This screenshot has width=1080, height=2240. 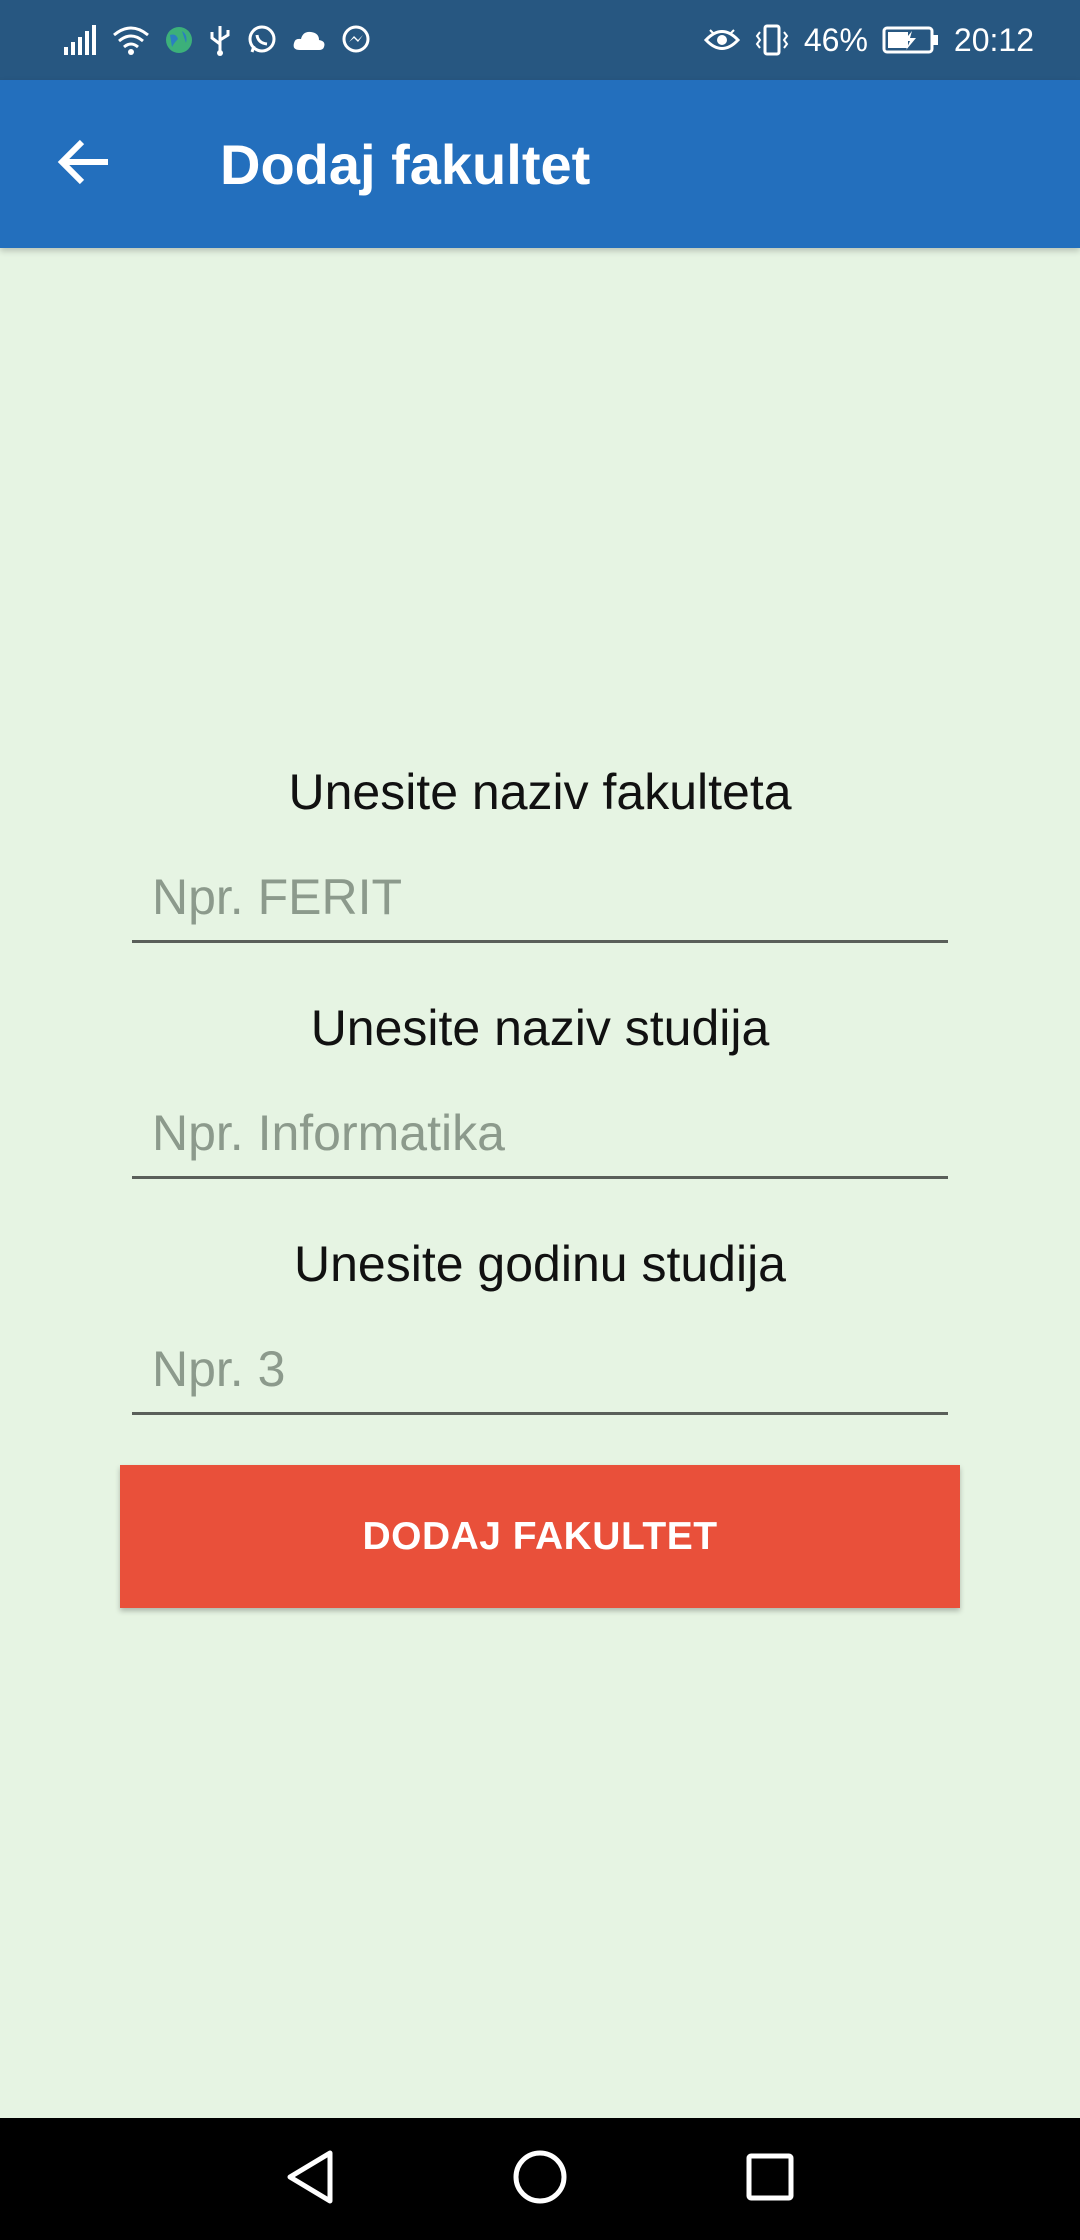 I want to click on study-year-label: Unesite godinu studija, so click(x=540, y=1264).